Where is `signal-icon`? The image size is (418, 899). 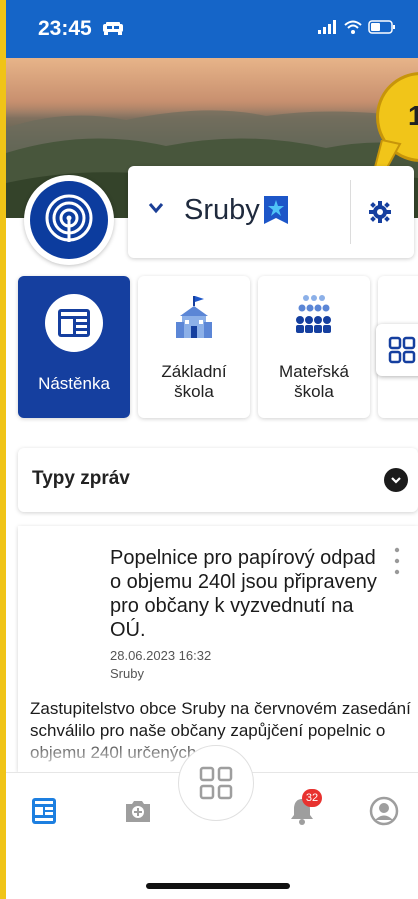
signal-icon is located at coordinates (327, 27).